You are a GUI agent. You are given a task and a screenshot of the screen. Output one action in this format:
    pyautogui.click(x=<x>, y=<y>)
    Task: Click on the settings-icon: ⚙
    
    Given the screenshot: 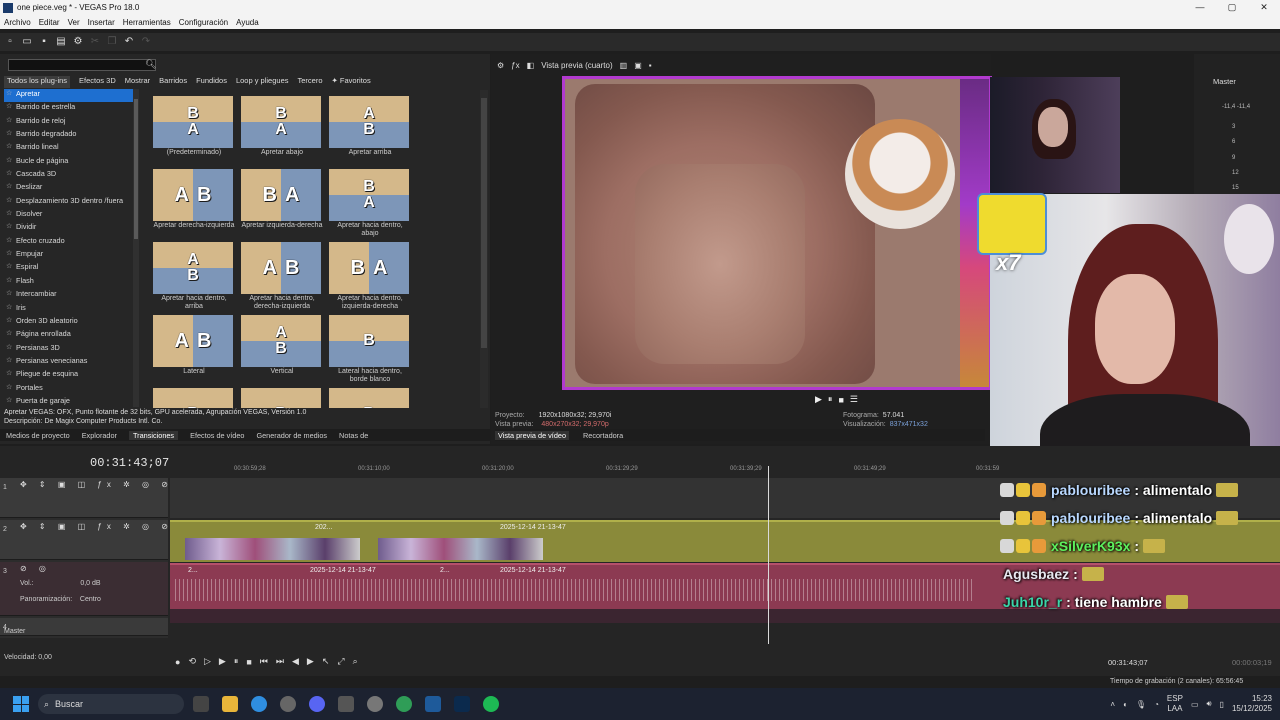 What is the action you would take?
    pyautogui.click(x=78, y=42)
    